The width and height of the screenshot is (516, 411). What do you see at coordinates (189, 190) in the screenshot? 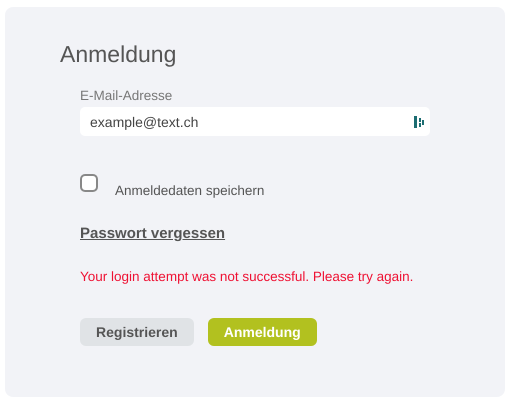
I see `remember-label: Anmeldedaten speichern` at bounding box center [189, 190].